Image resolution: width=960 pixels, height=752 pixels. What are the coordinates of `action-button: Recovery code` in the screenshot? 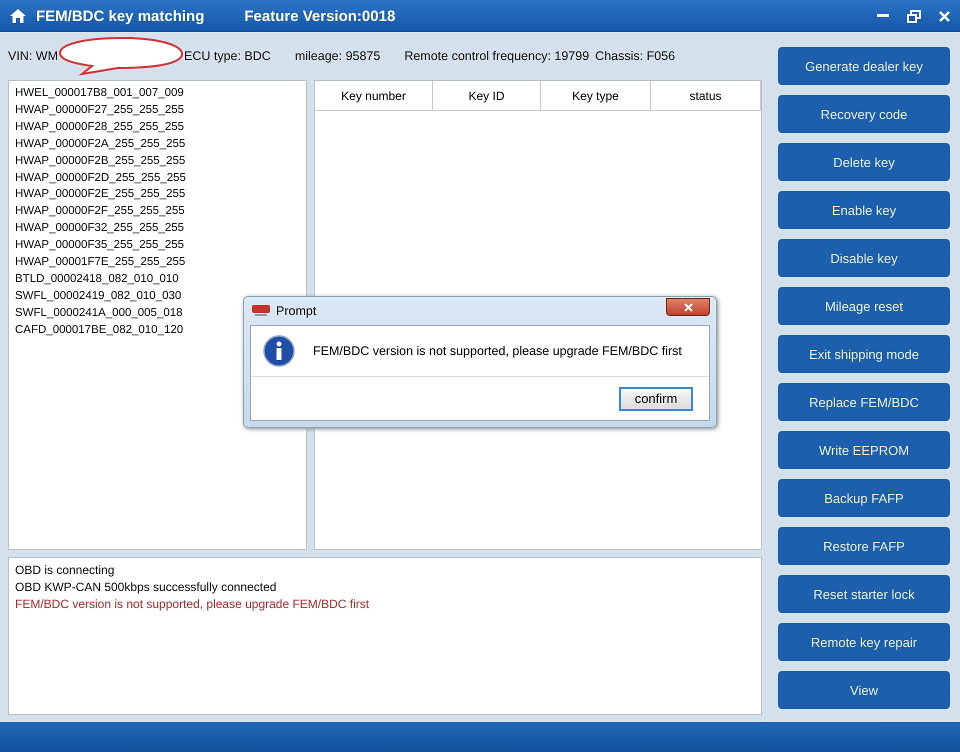 It's located at (864, 114).